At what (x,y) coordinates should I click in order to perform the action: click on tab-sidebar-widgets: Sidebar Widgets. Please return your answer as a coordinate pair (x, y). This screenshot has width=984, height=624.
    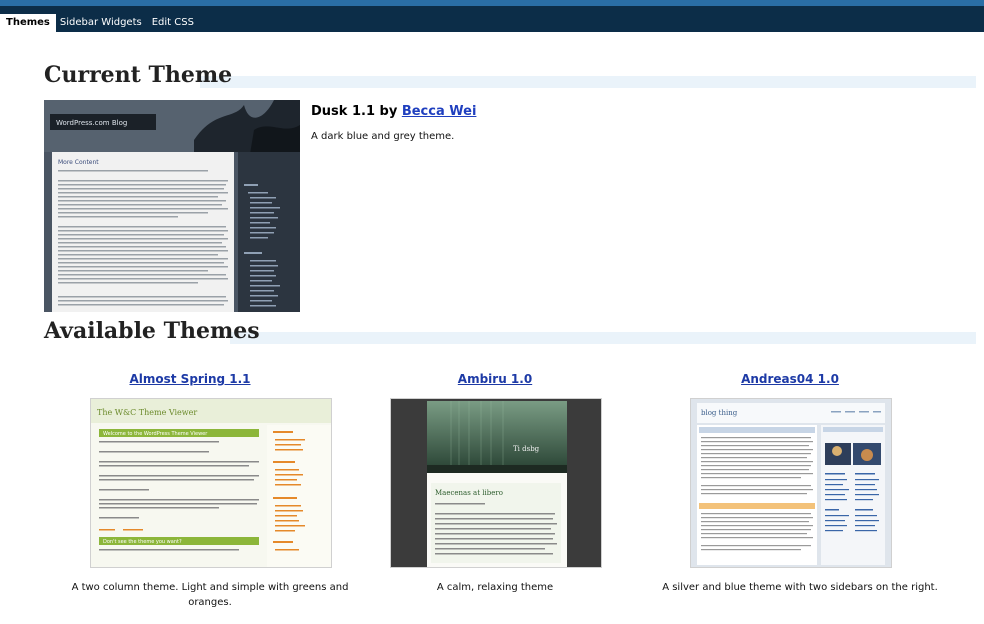
    Looking at the image, I should click on (102, 23).